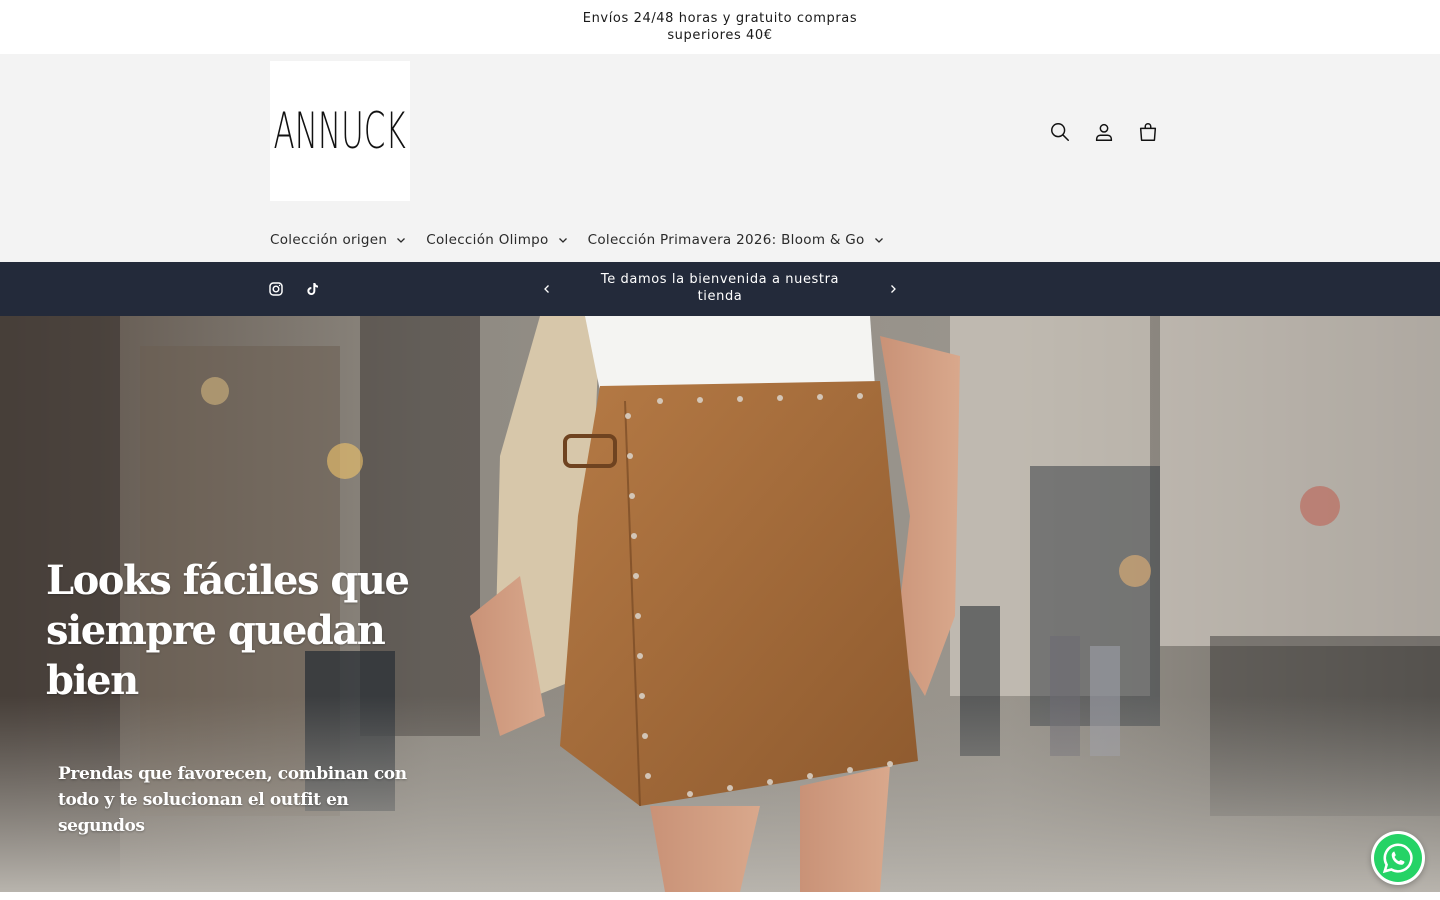  I want to click on hero-title: Looks fáciles que siempre quedan bien, so click(228, 630).